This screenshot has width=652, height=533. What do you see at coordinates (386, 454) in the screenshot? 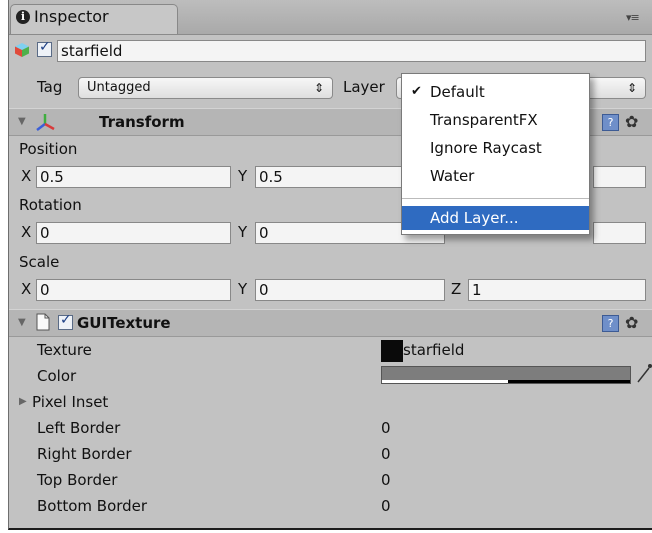
I see `right-border-value: 0` at bounding box center [386, 454].